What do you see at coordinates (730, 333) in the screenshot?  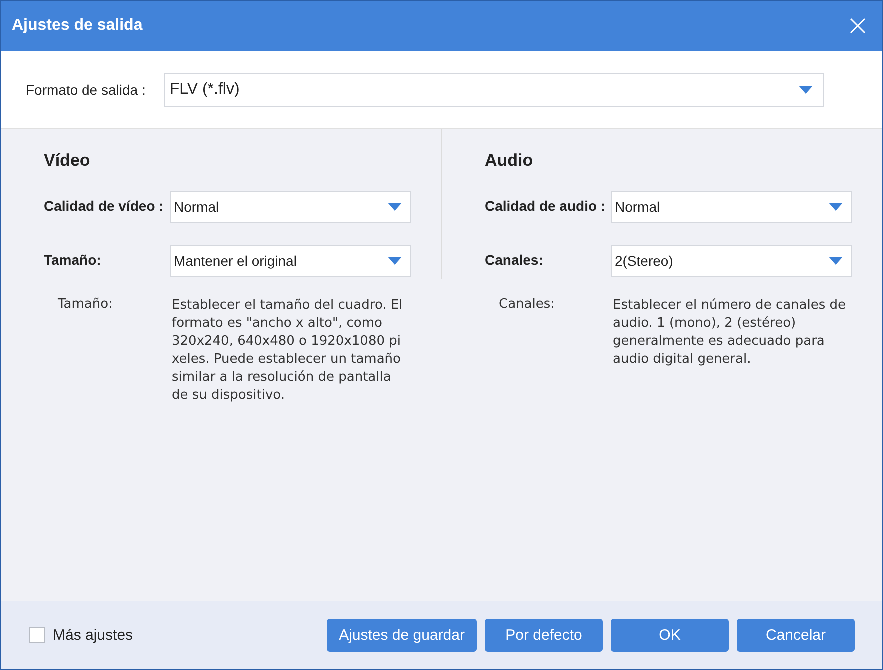 I see `help-text: Establecer el número de canales de audio. 1 (mono), 2 (estéreo) generalmente es adecuado para audio digital general.` at bounding box center [730, 333].